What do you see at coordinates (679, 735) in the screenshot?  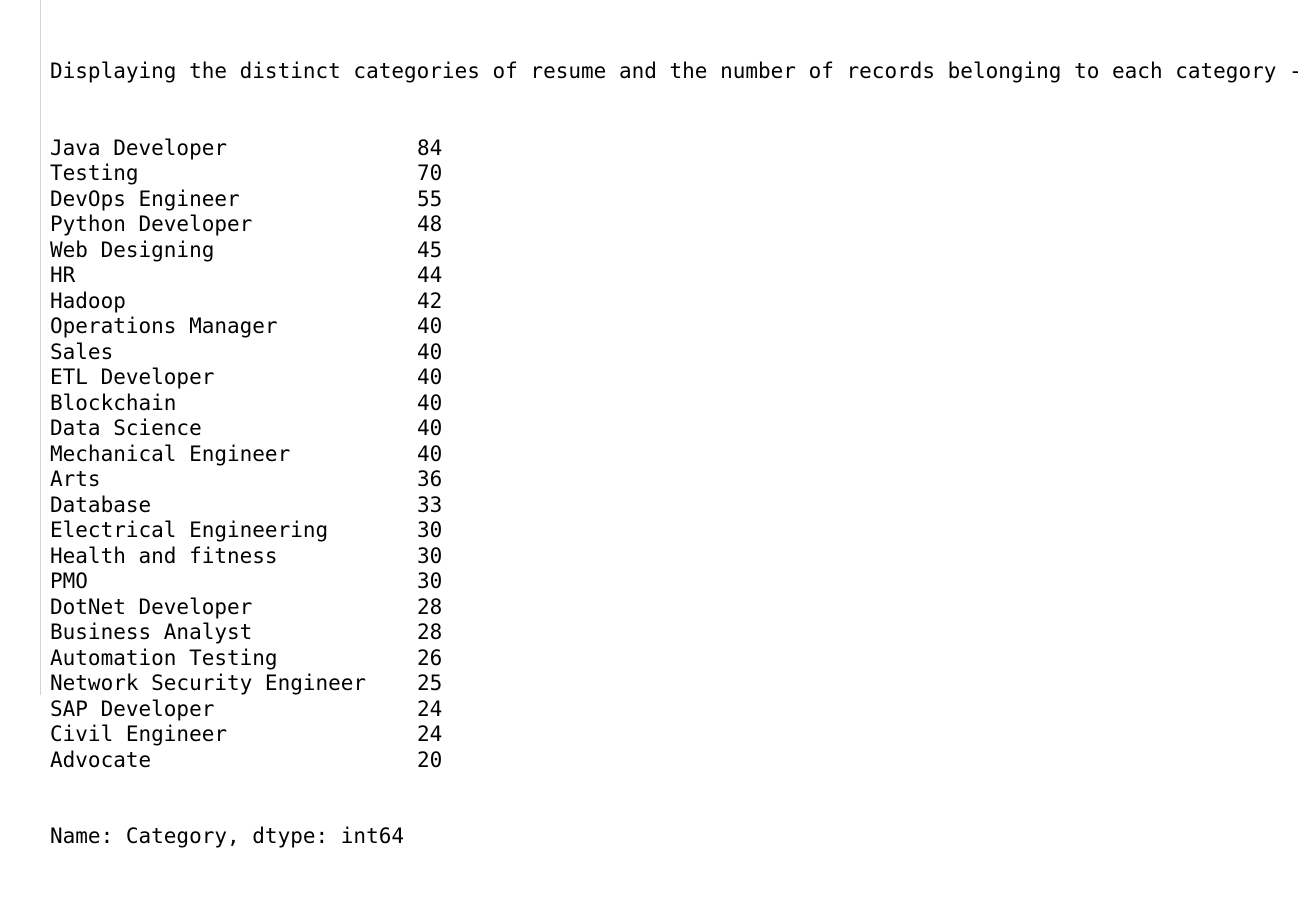 I see `category-row: Civil Engineer 24` at bounding box center [679, 735].